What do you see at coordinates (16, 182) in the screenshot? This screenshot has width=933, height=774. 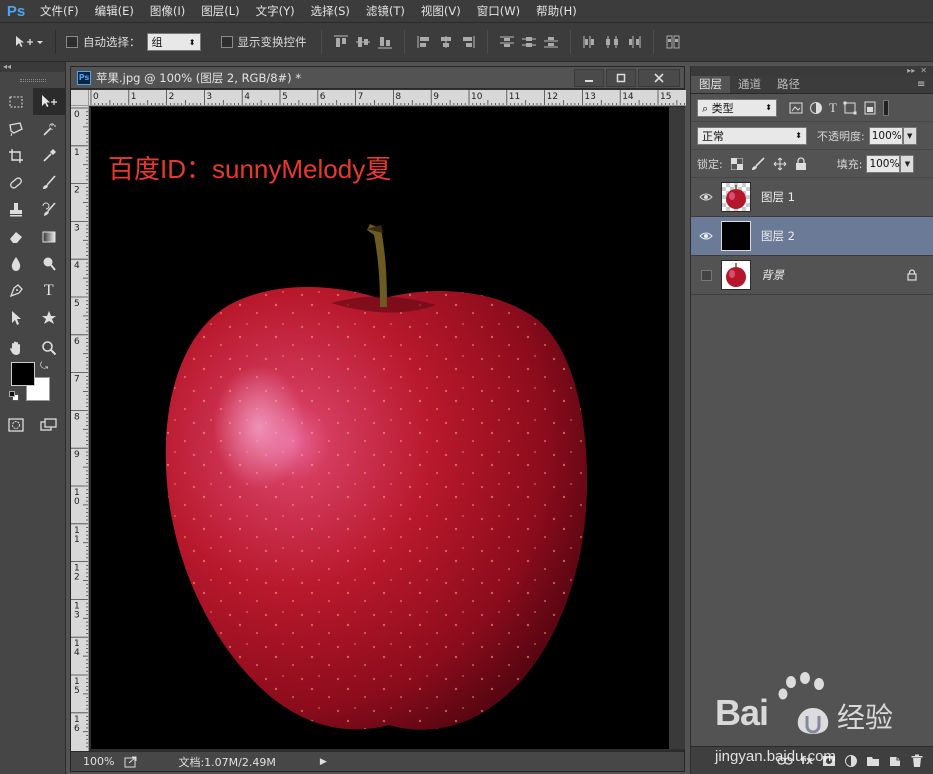 I see `healing-brush-tool-icon` at bounding box center [16, 182].